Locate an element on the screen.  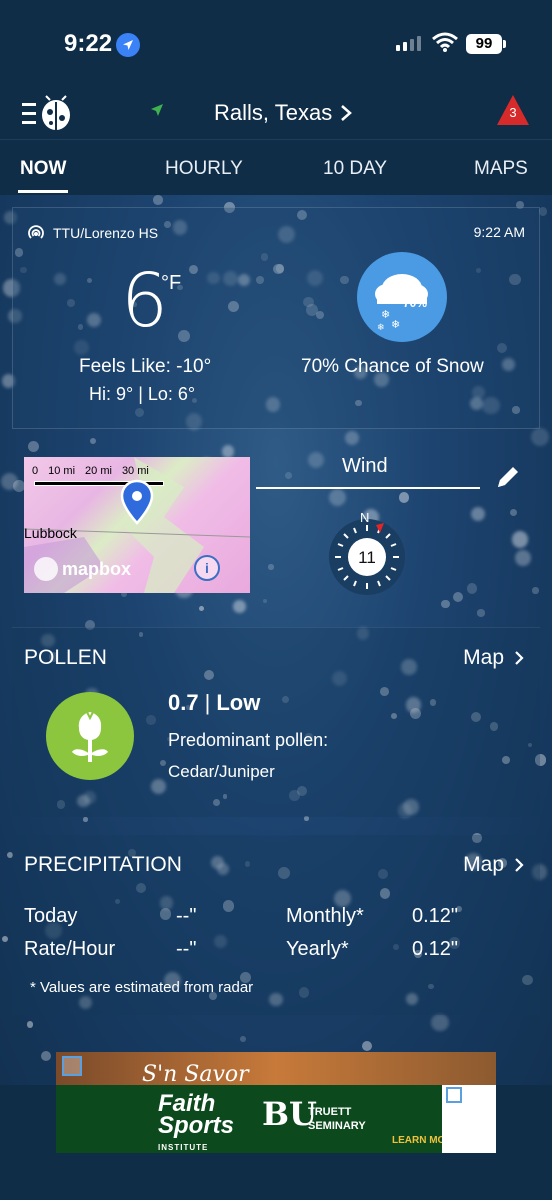
precip-label: Rate/Hour is located at coordinates (70, 949).